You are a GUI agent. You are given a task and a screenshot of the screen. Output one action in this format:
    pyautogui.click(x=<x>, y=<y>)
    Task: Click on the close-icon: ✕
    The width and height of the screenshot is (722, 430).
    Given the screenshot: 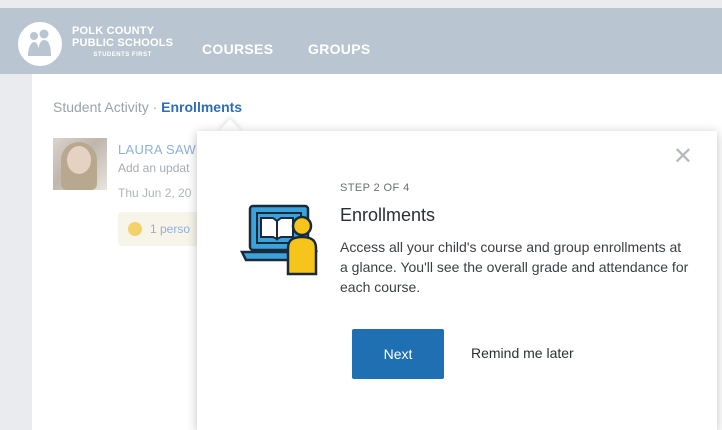 What is the action you would take?
    pyautogui.click(x=683, y=157)
    